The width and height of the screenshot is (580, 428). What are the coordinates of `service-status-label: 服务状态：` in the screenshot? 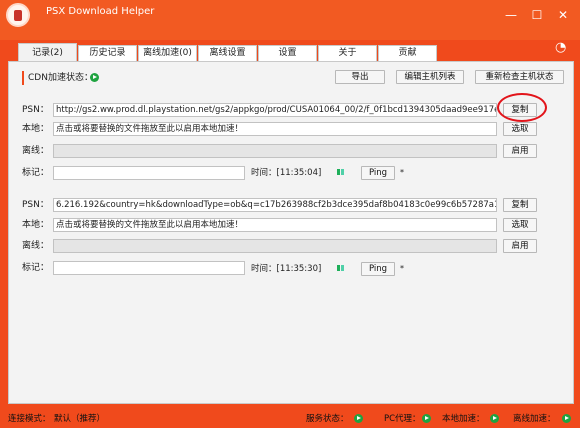 It's located at (327, 419).